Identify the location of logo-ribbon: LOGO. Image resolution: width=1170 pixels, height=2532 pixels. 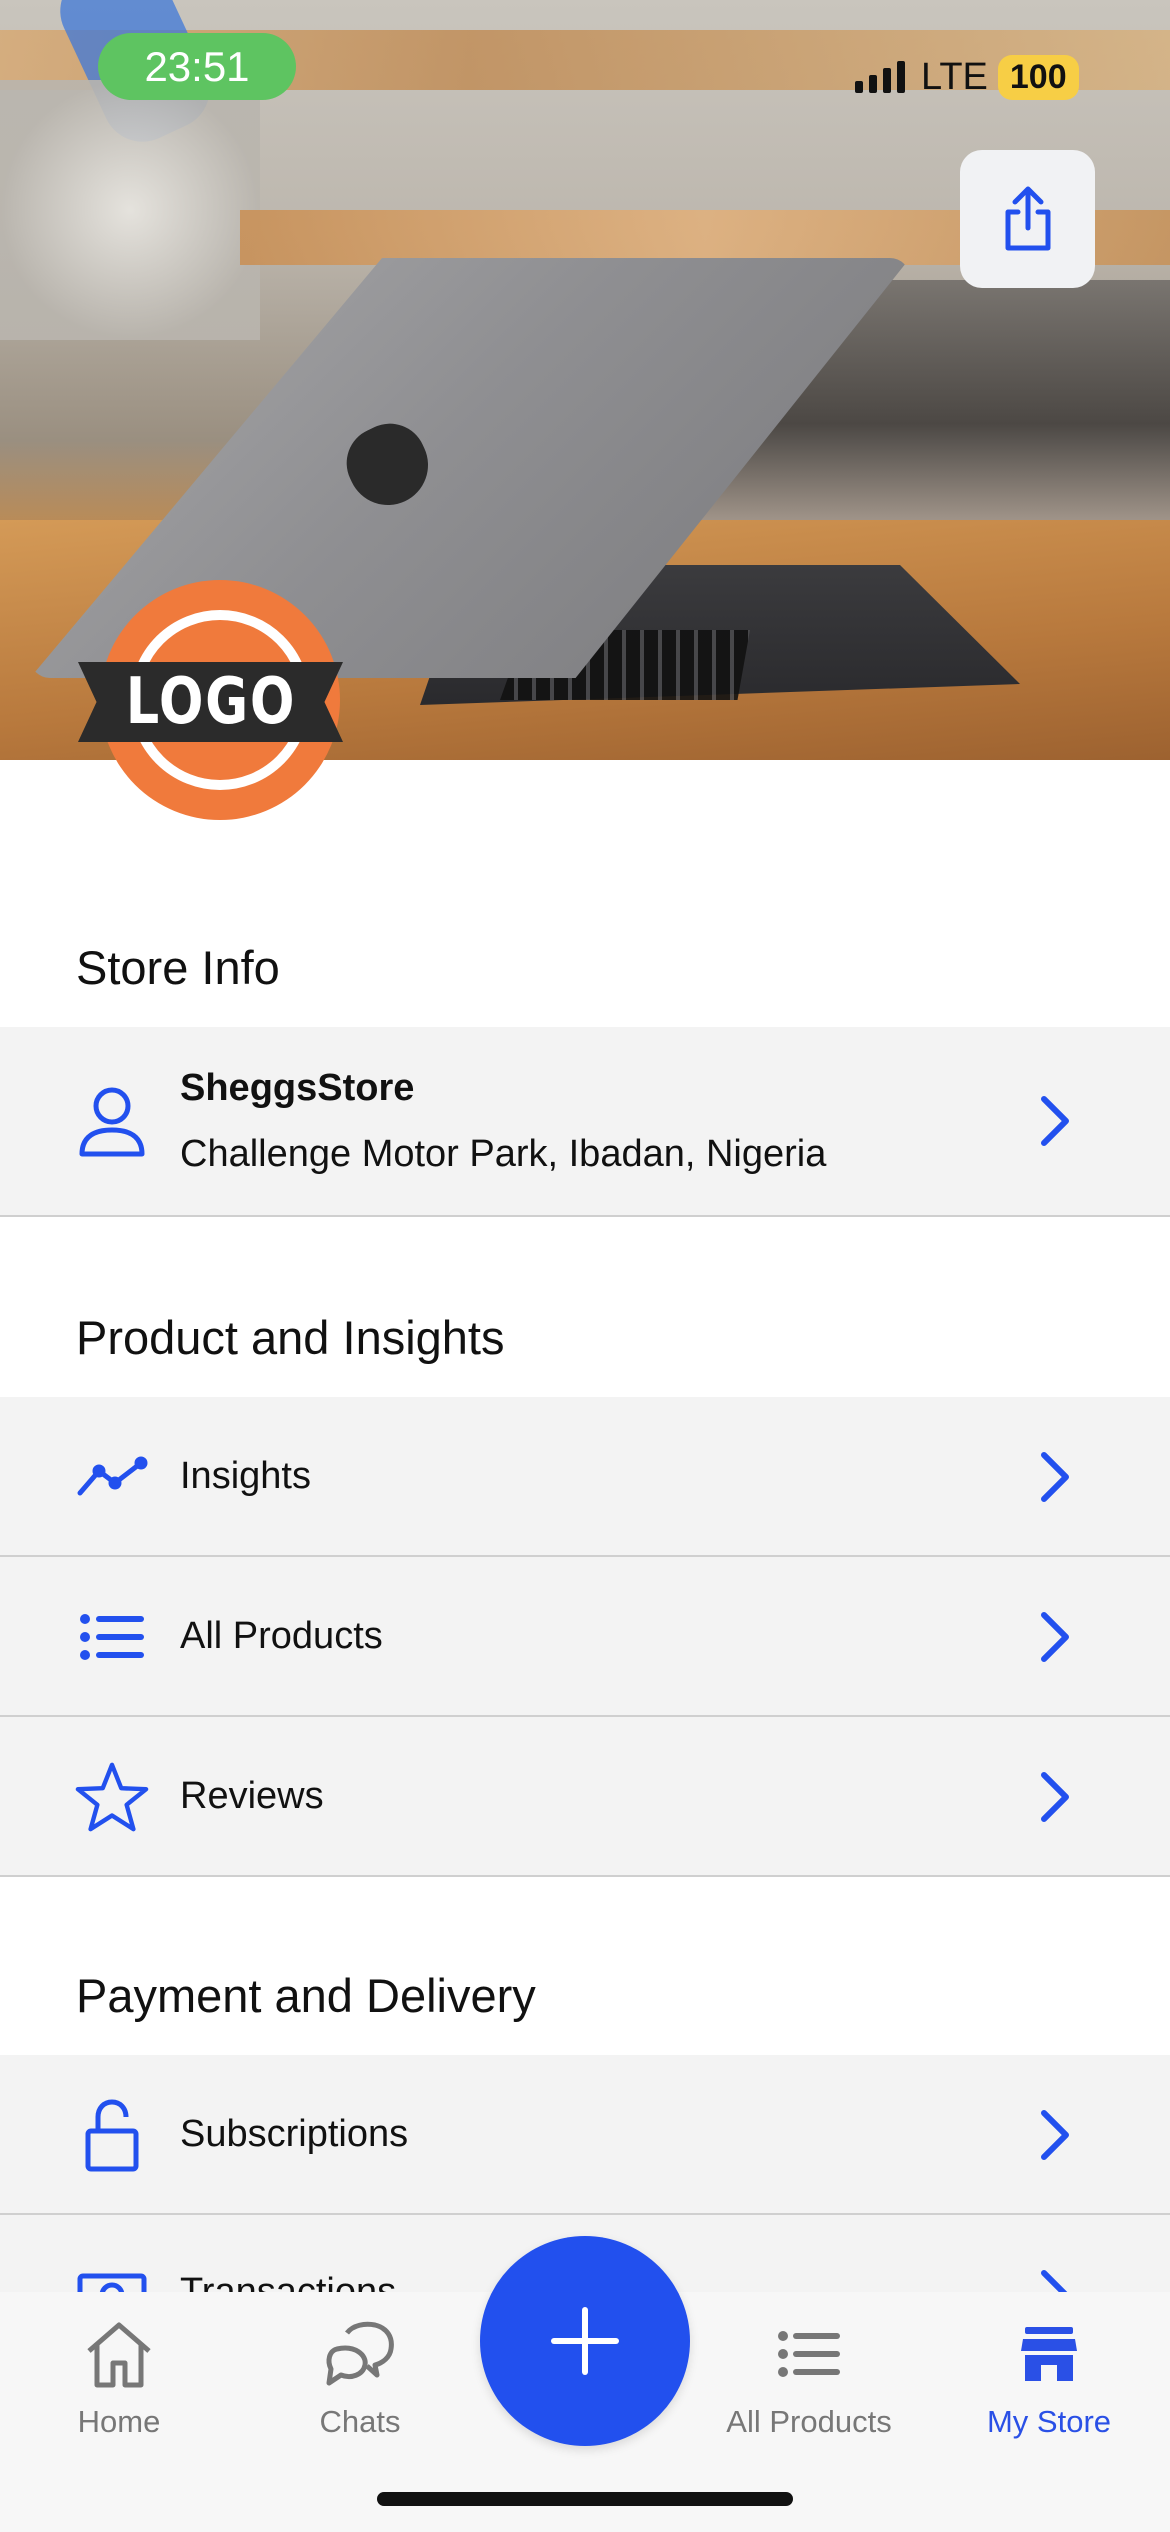
(210, 702).